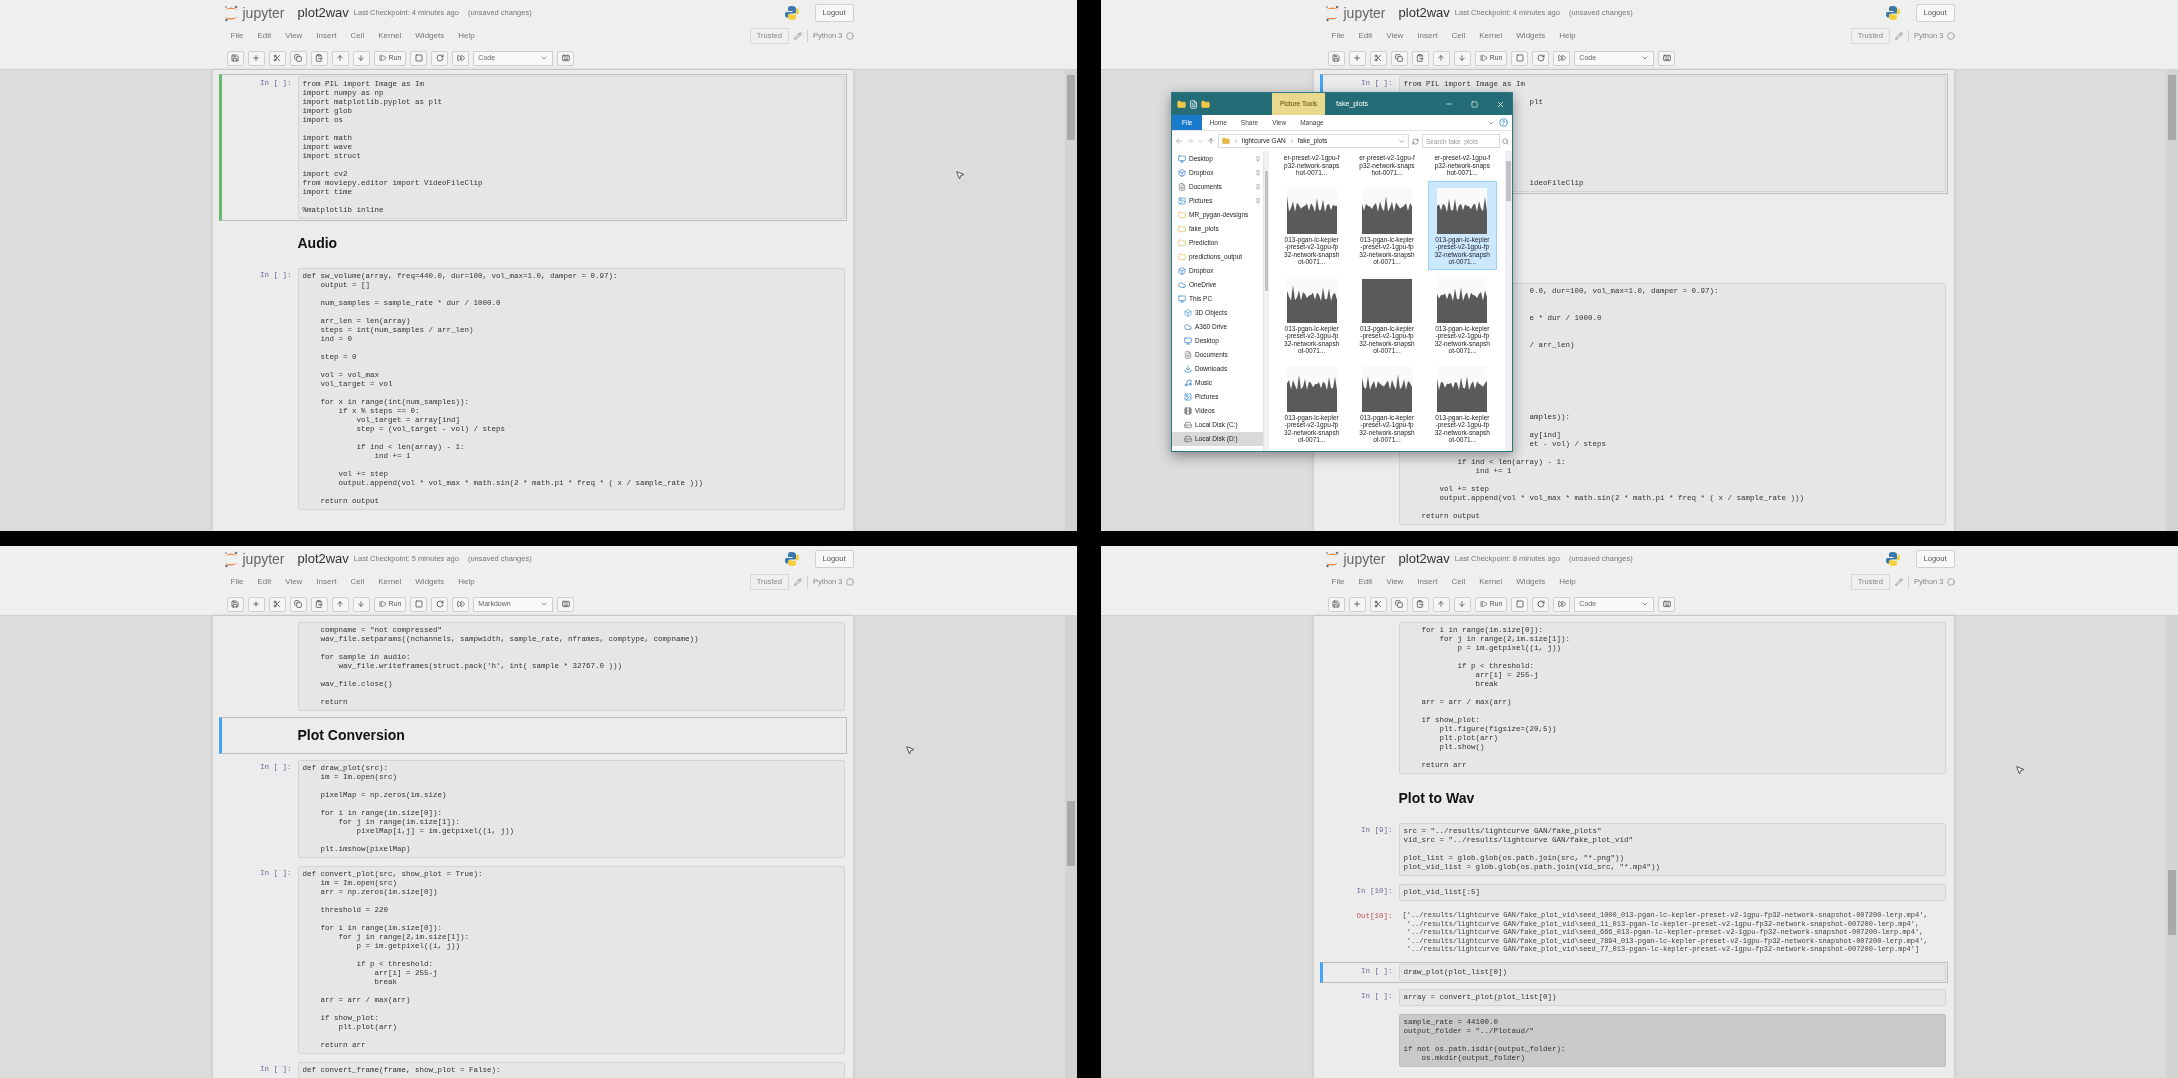  I want to click on help-icon, so click(1503, 122).